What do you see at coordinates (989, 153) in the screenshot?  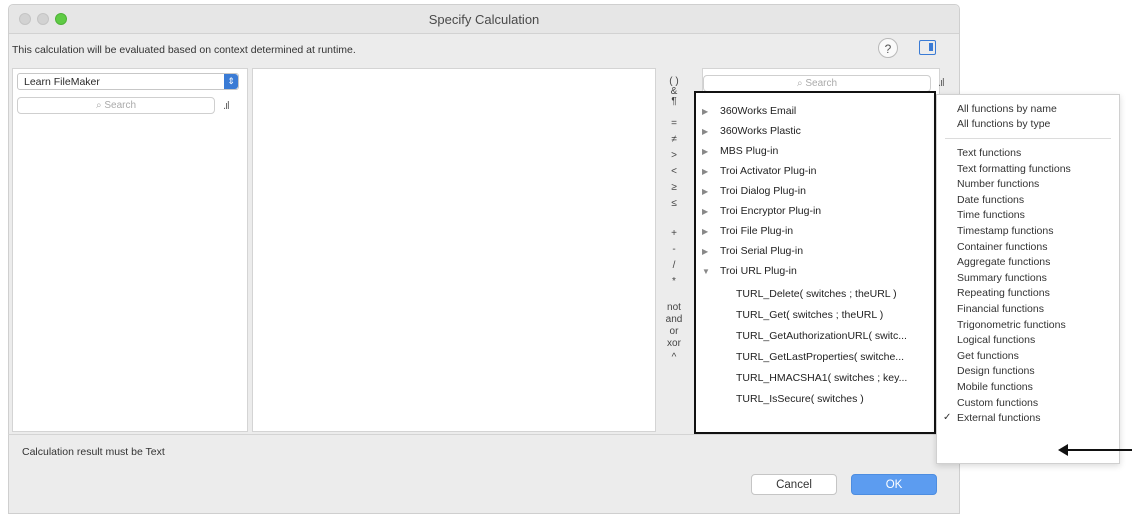 I see `menu-item: Text functions` at bounding box center [989, 153].